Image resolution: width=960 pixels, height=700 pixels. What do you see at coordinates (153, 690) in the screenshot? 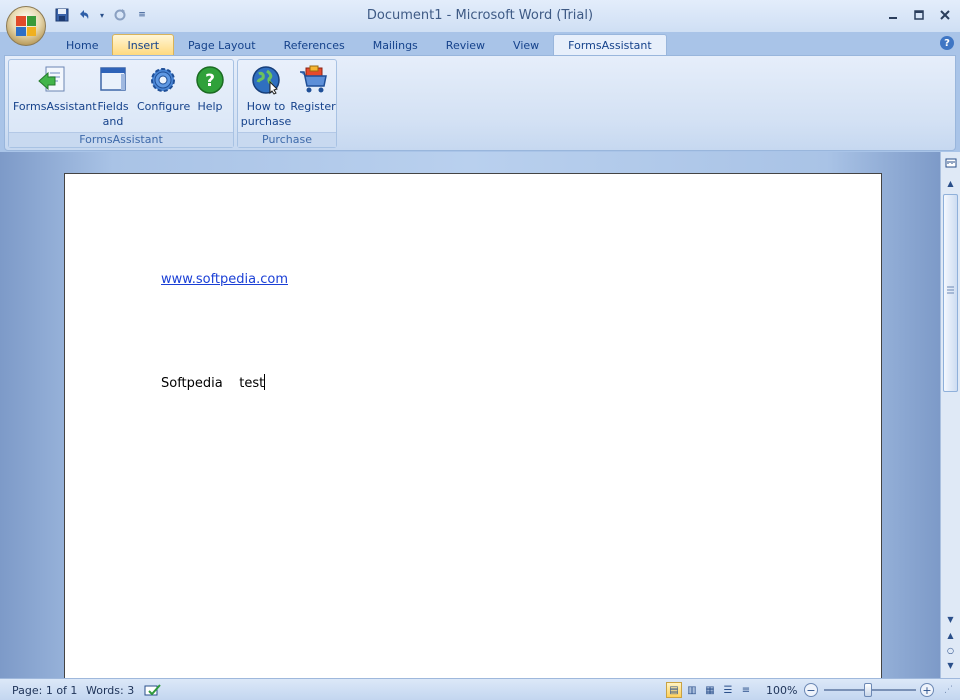
I see `proofing-icon` at bounding box center [153, 690].